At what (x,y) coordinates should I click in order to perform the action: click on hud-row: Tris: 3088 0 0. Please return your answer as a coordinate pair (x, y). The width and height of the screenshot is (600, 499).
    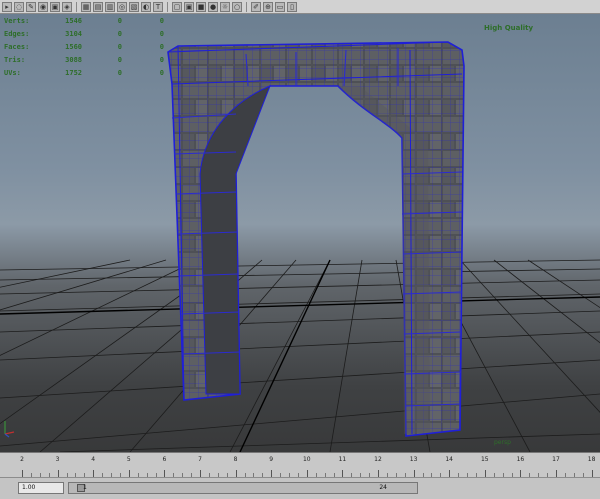
    Looking at the image, I should click on (84, 59).